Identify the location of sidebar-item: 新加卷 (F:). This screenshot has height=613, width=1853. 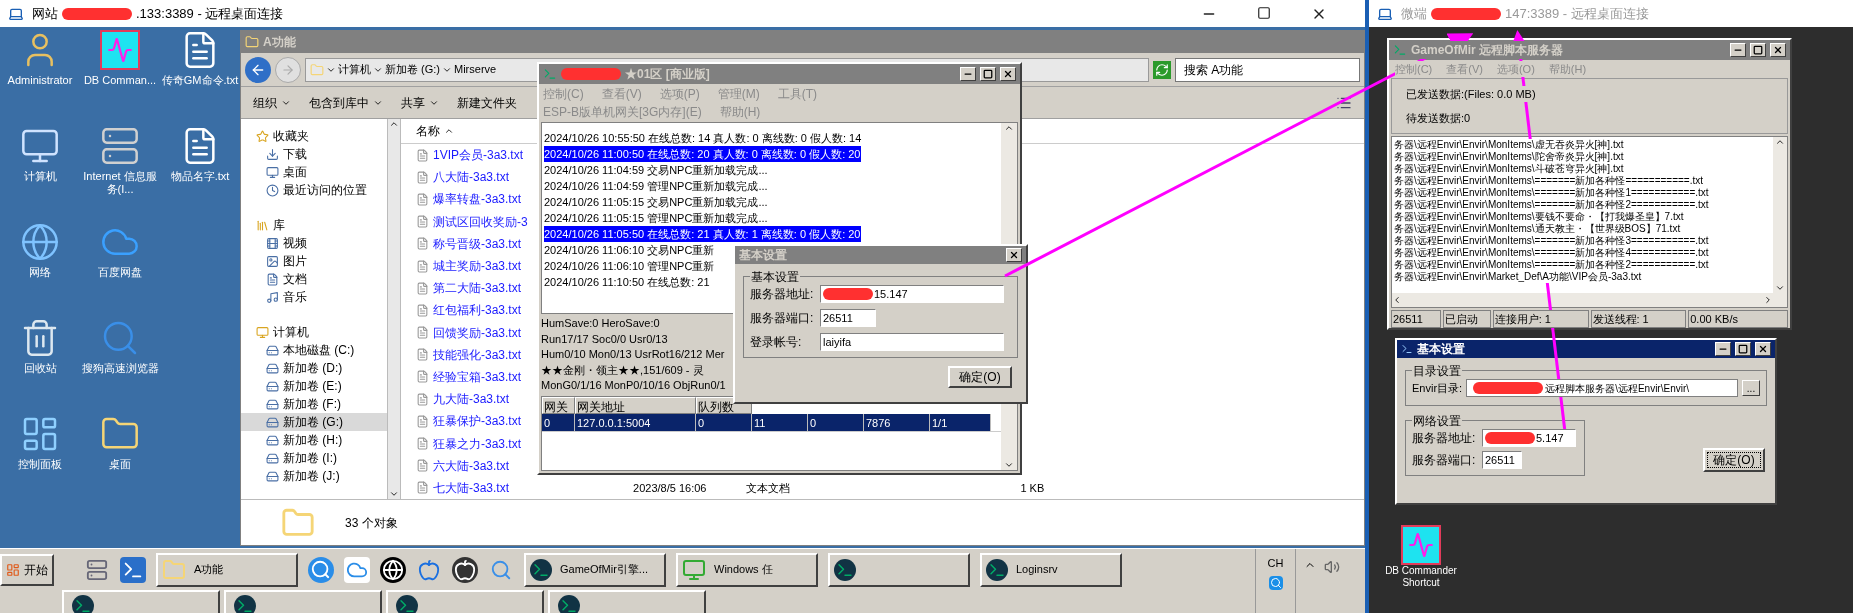
(314, 404).